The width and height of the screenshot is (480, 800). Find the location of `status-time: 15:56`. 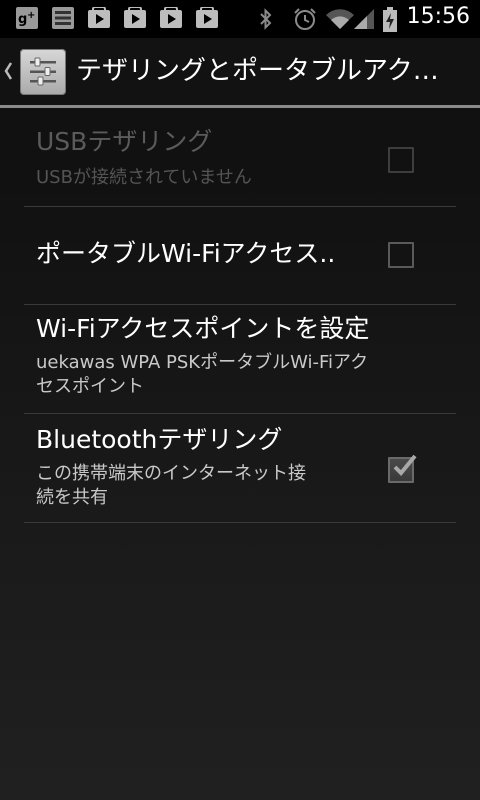

status-time: 15:56 is located at coordinates (438, 16).